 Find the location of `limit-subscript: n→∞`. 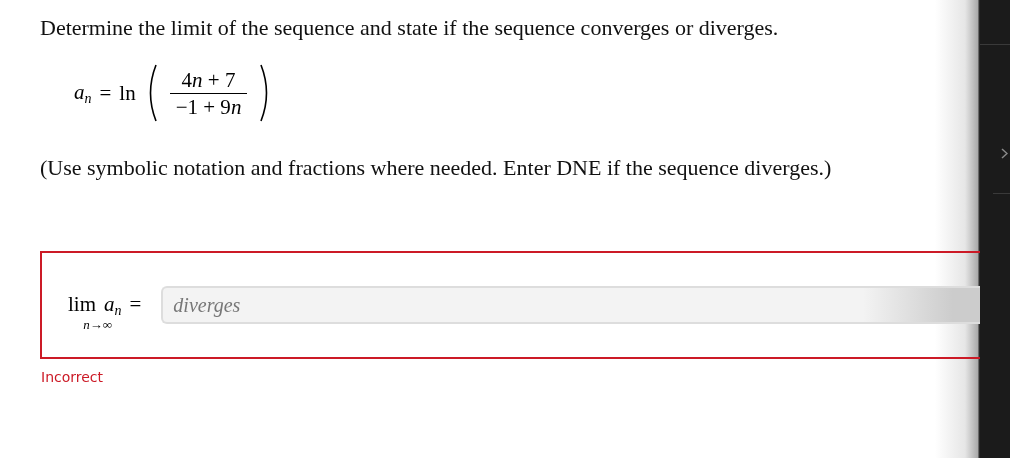

limit-subscript: n→∞ is located at coordinates (98, 324).